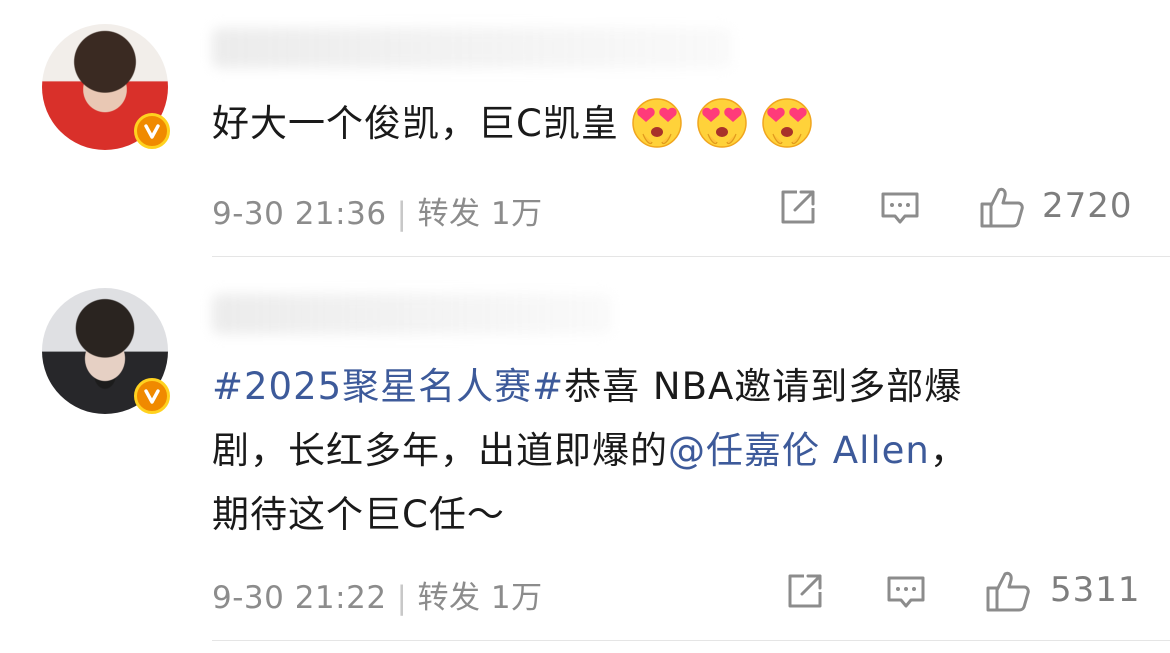 The width and height of the screenshot is (1170, 653). I want to click on comment-text-body: 恭喜 NBA邀请到多部爆, so click(763, 386).